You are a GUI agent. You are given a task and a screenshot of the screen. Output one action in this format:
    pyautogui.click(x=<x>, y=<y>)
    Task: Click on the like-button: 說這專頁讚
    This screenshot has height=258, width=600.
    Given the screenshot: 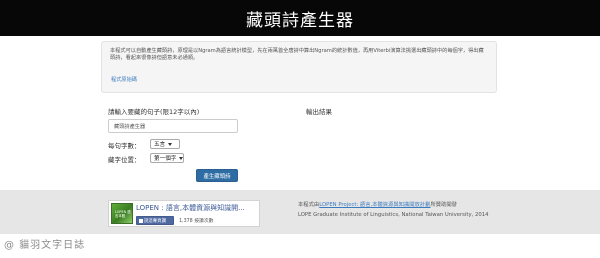 What is the action you would take?
    pyautogui.click(x=155, y=220)
    